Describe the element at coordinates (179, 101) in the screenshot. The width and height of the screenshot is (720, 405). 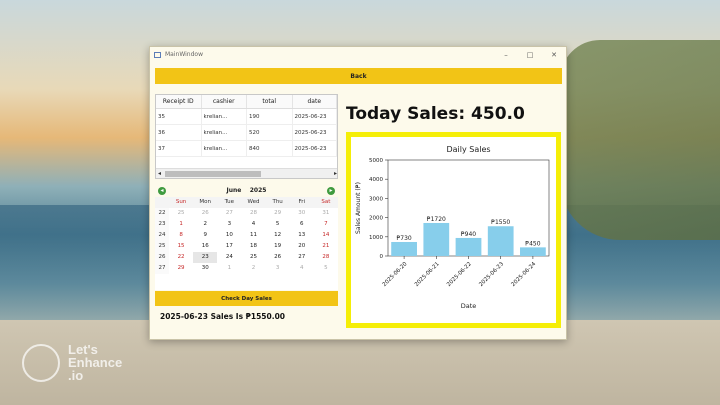
I see `column-header-receipt-id: Receipt ID` at that location.